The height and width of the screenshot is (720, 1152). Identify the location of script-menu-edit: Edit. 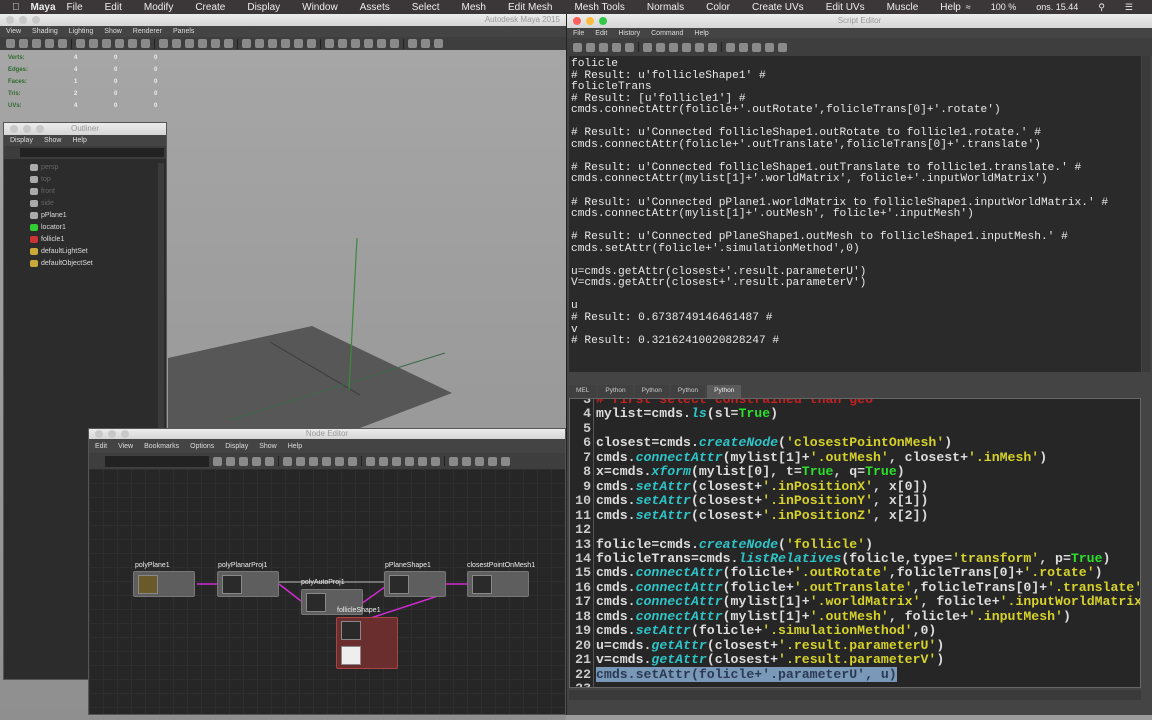
(601, 33).